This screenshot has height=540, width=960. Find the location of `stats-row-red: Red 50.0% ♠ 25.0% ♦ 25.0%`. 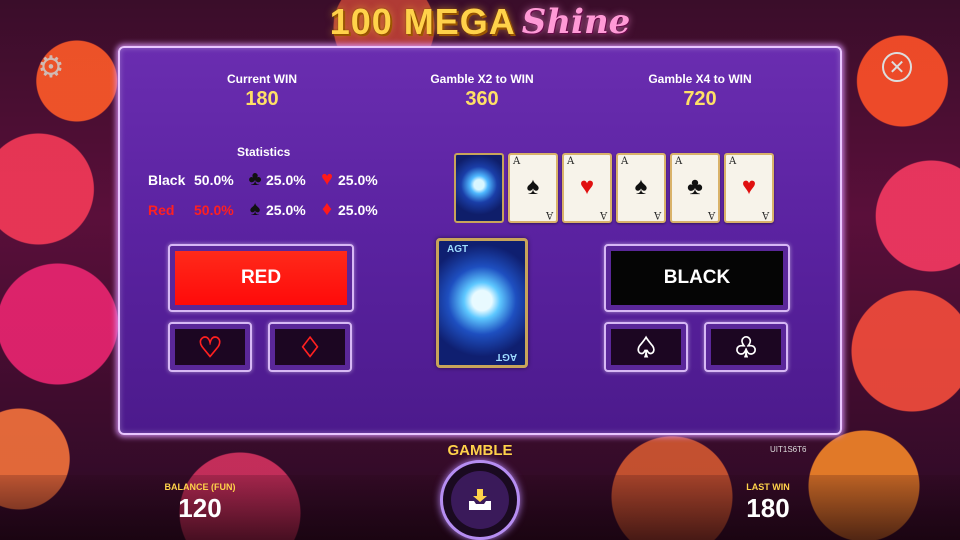

stats-row-red: Red 50.0% ♠ 25.0% ♦ 25.0% is located at coordinates (268, 209).